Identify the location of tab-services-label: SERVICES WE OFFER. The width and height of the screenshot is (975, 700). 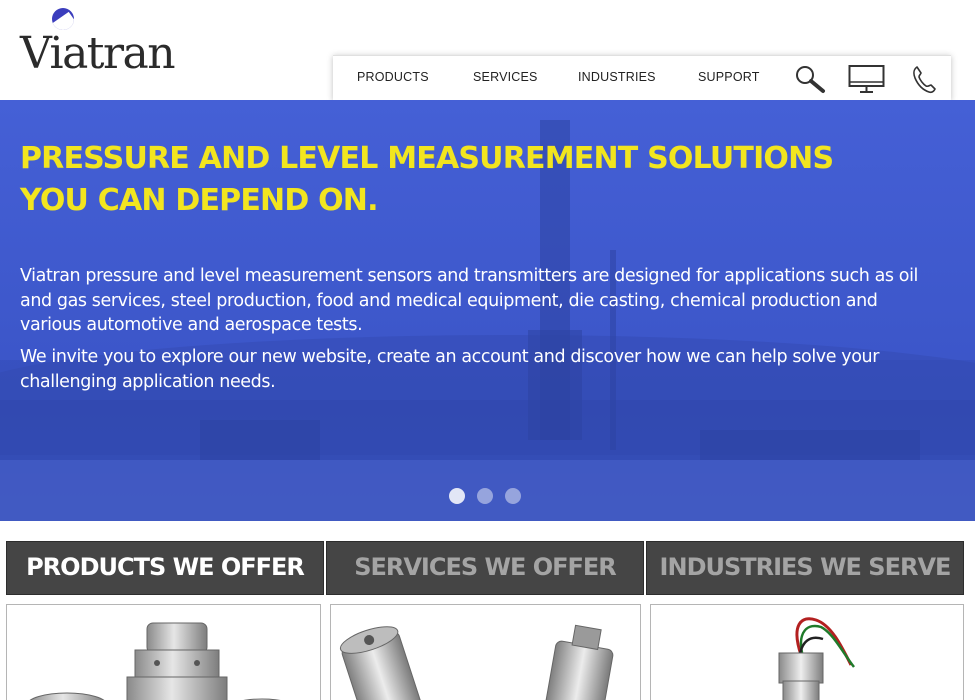
(485, 567).